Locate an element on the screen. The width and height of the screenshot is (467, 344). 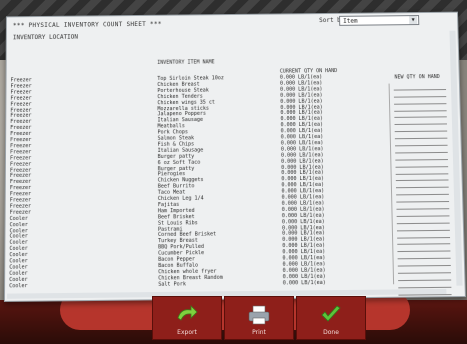
column-header-item: INVENTORY ITEM NAME is located at coordinates (186, 62).